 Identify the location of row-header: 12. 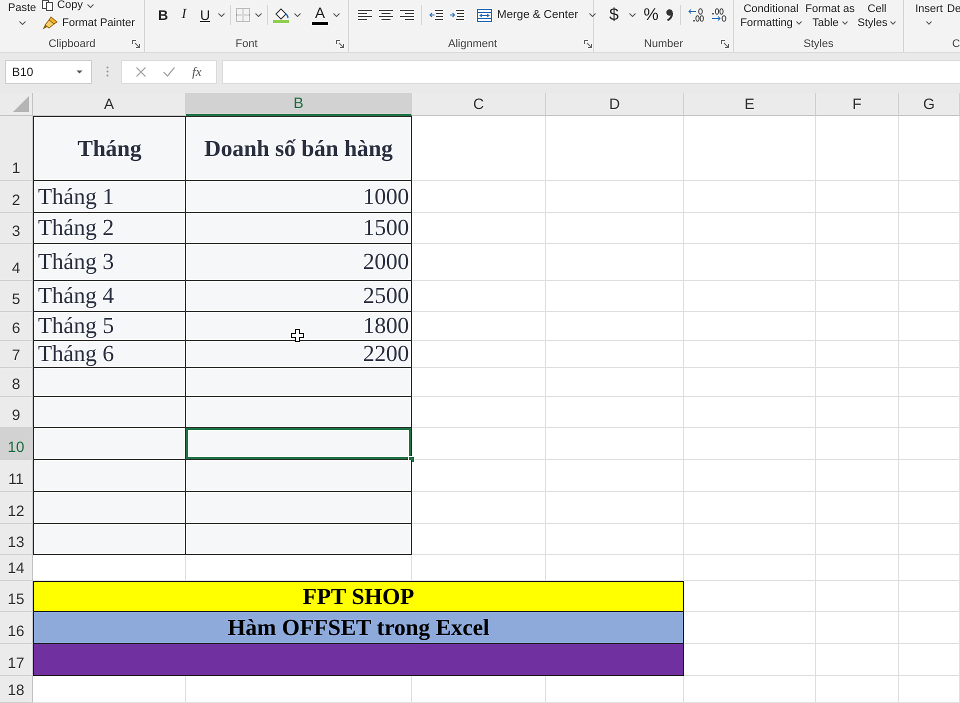
(16, 508).